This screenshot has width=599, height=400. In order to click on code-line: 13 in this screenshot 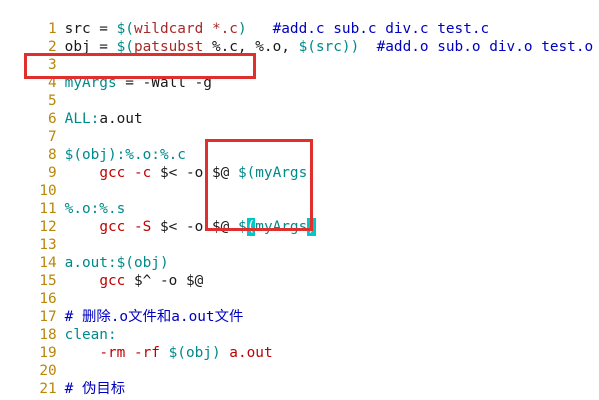, I will do `click(32, 235)`.